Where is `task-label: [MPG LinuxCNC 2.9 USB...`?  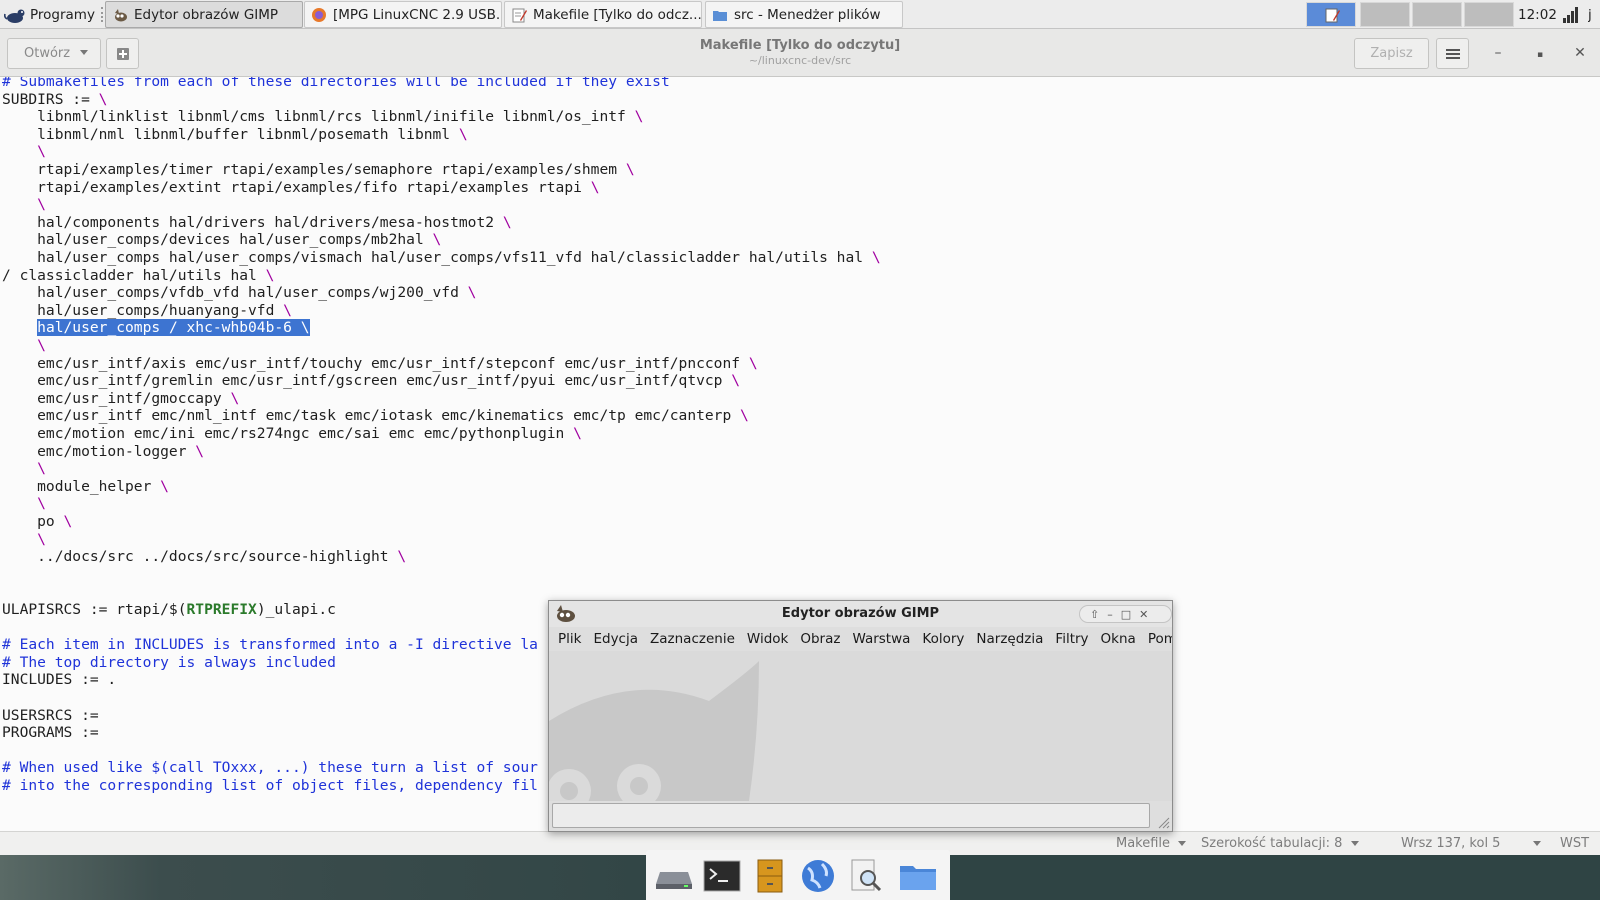
task-label: [MPG LinuxCNC 2.9 USB... is located at coordinates (417, 14).